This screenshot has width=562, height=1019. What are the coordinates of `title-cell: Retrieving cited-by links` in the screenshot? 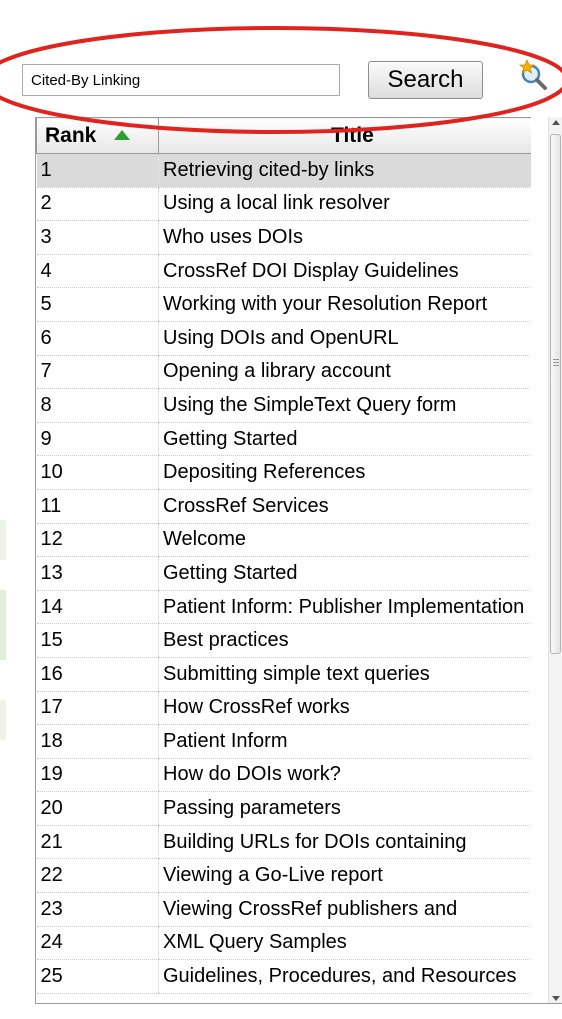 It's located at (344, 170).